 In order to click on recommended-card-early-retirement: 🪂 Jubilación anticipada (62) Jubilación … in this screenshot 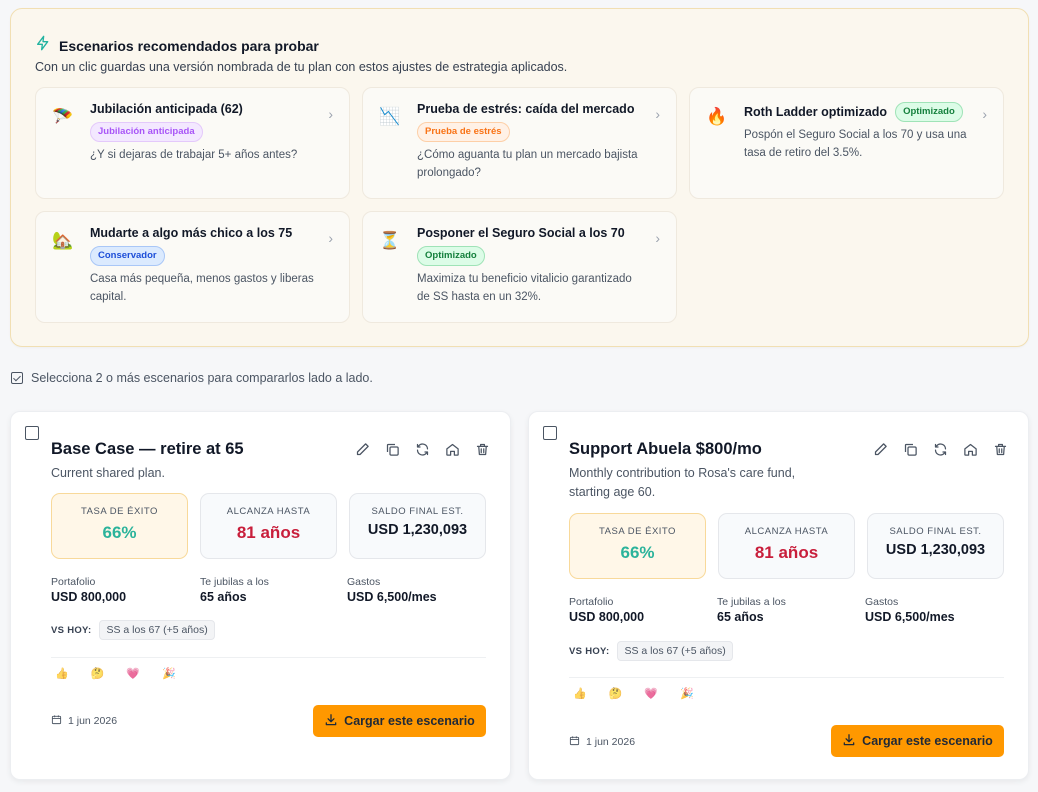, I will do `click(192, 143)`.